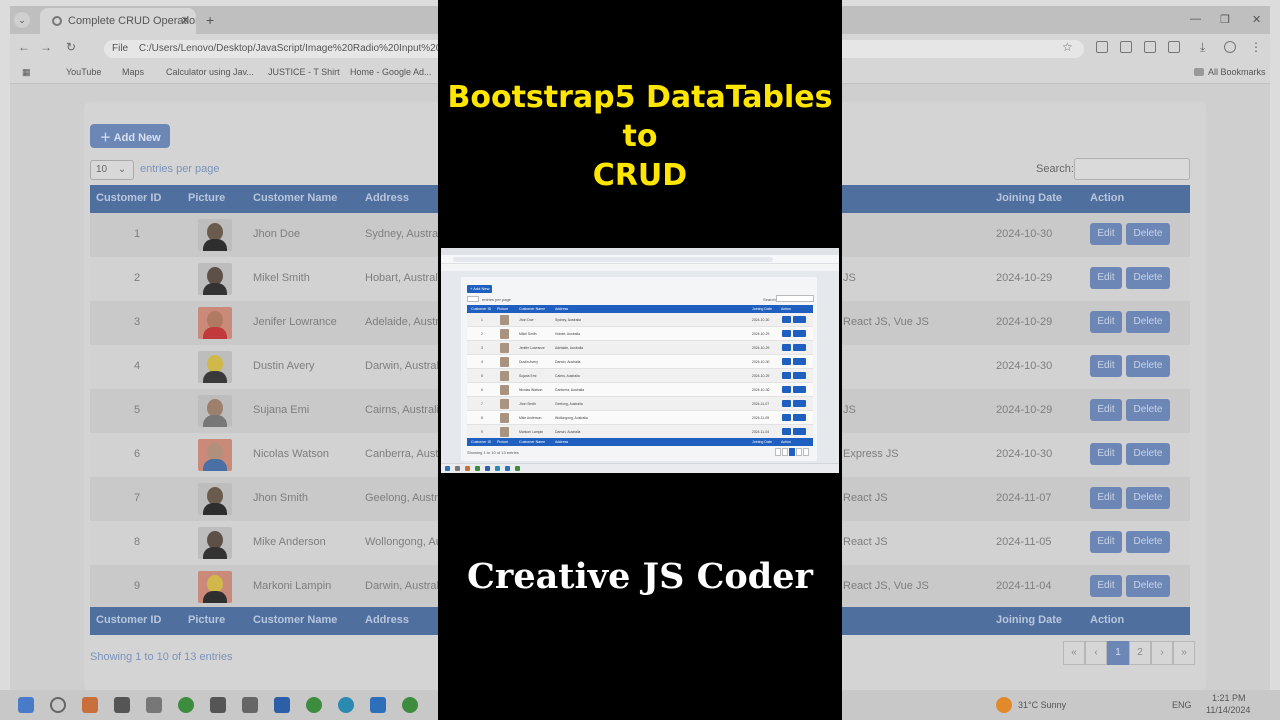  What do you see at coordinates (482, 348) in the screenshot?
I see `mini-customer-id: 3` at bounding box center [482, 348].